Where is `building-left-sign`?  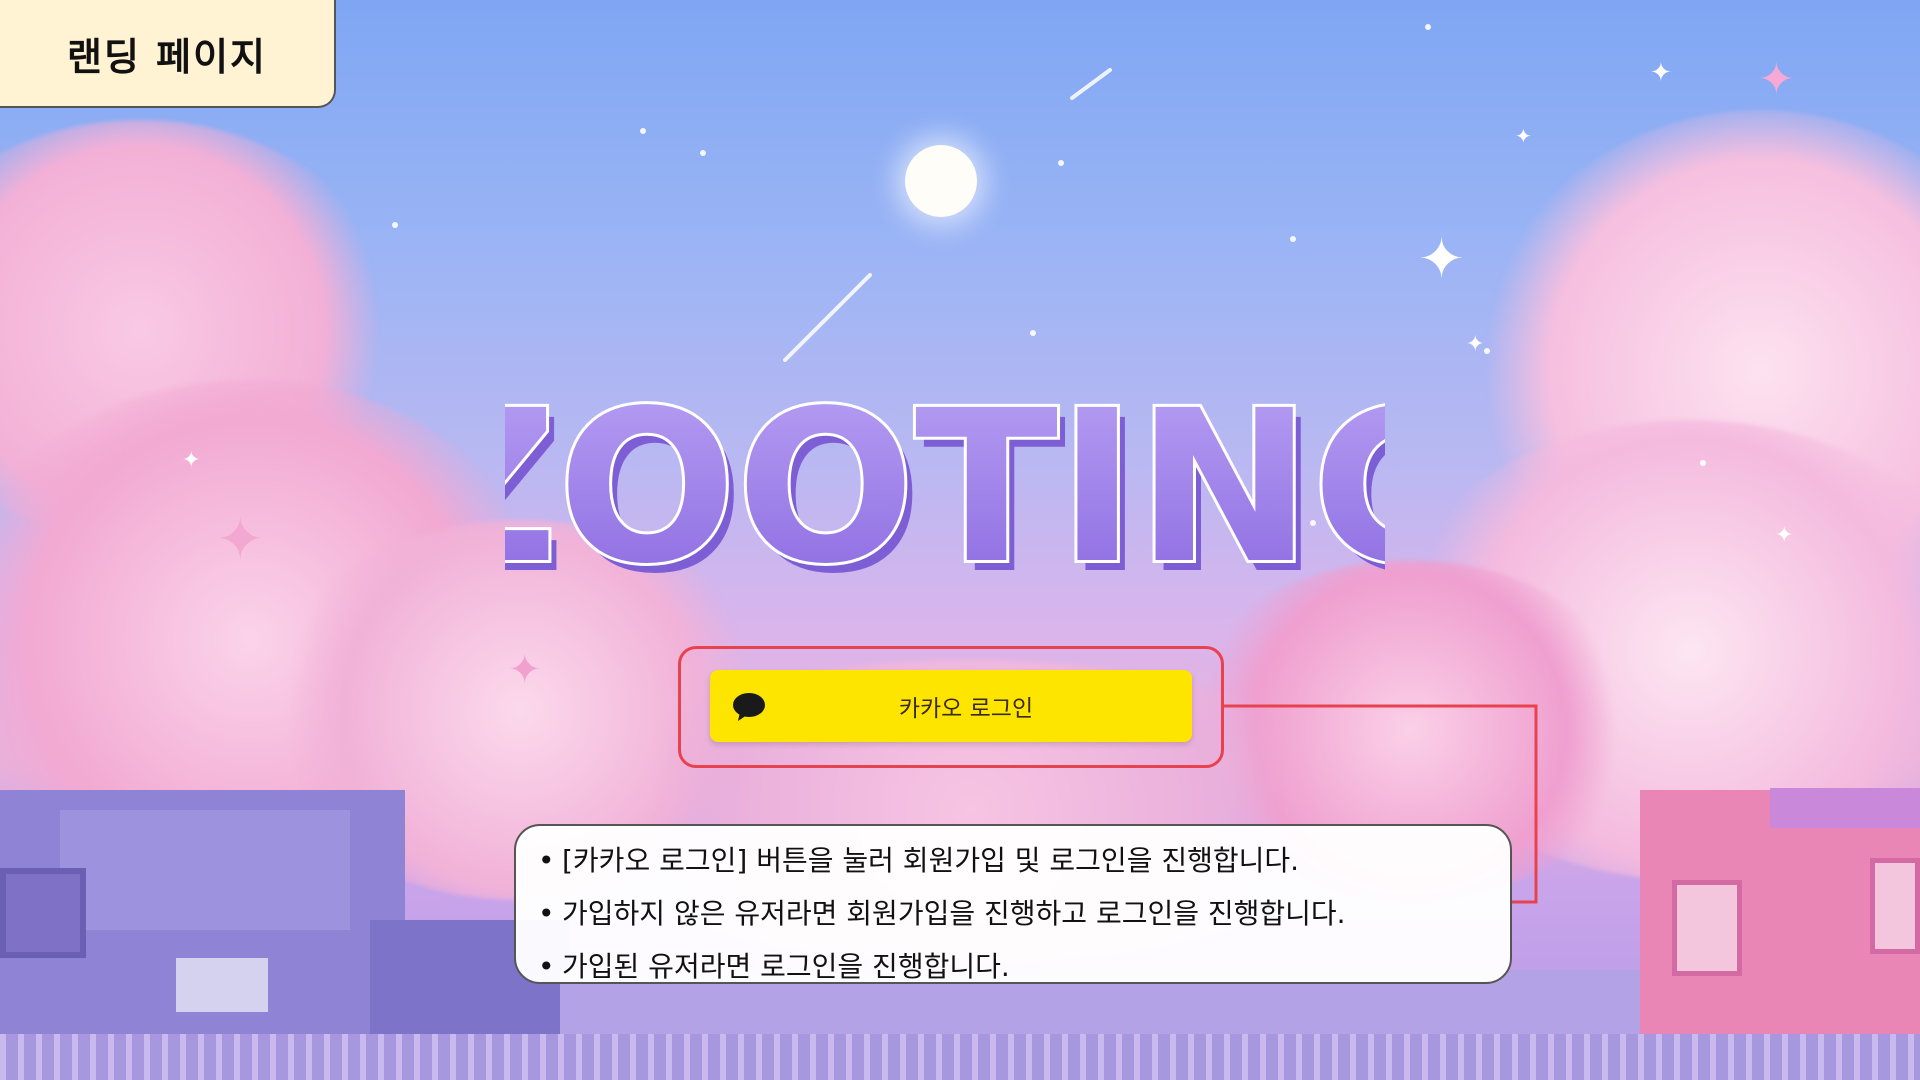 building-left-sign is located at coordinates (222, 985).